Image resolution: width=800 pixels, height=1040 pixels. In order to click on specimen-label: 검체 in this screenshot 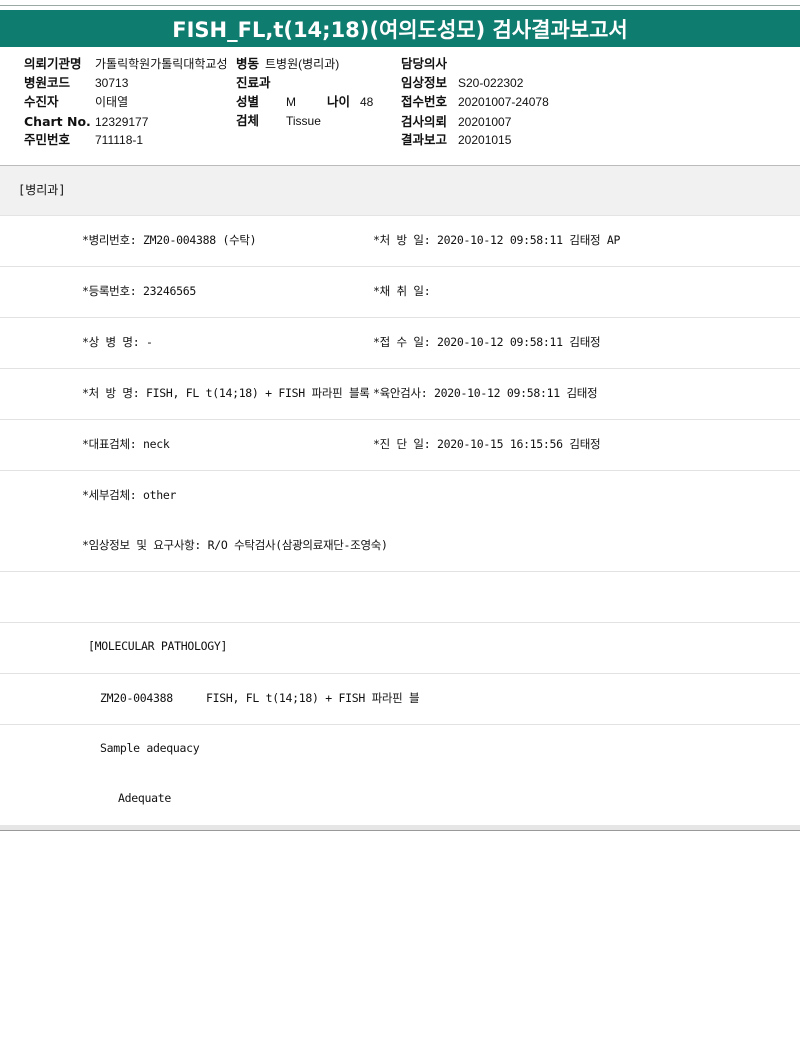, I will do `click(248, 120)`.